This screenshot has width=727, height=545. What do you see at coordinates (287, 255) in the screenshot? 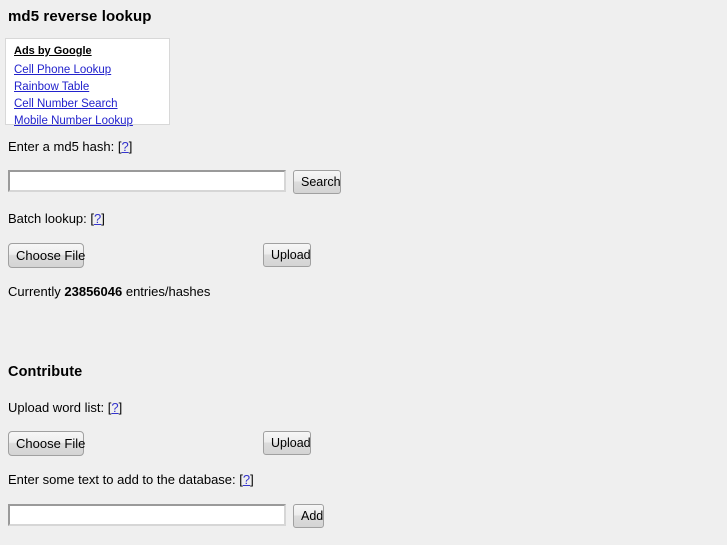
I see `batch-upload-button: Upload` at bounding box center [287, 255].